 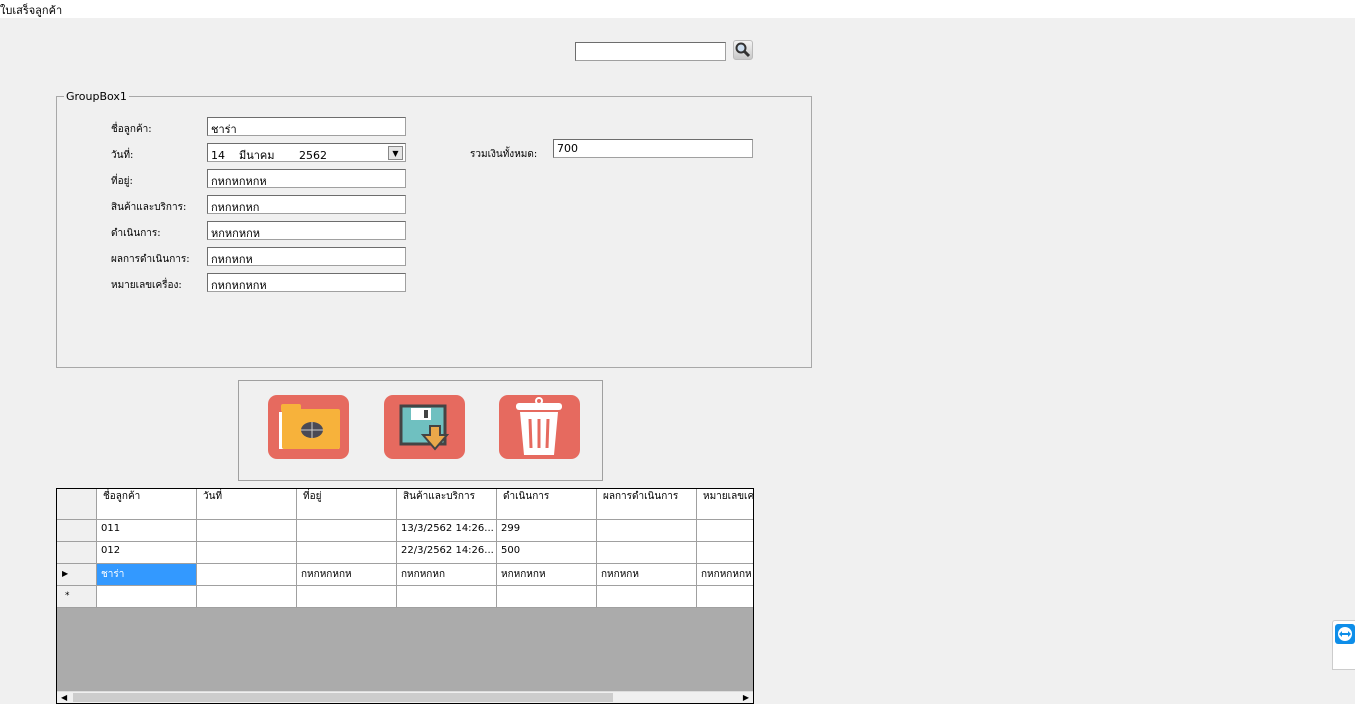 I want to click on table-cell: หกหกหกห, so click(x=547, y=575).